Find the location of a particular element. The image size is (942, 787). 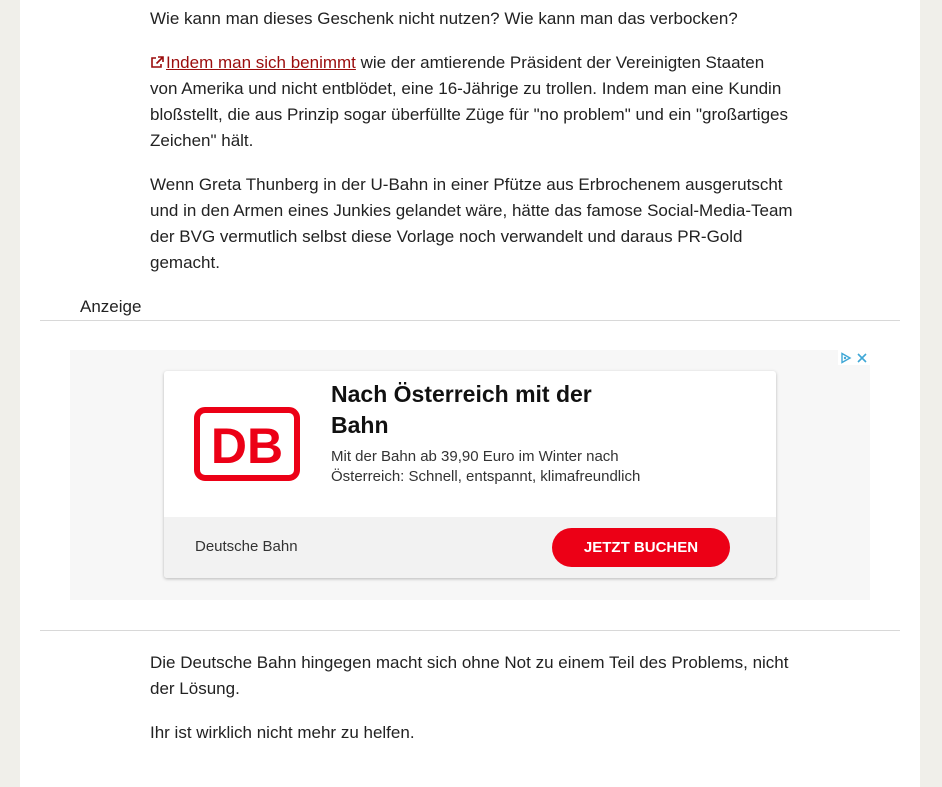

external-link-text: Indem man sich benimmt is located at coordinates (261, 62).